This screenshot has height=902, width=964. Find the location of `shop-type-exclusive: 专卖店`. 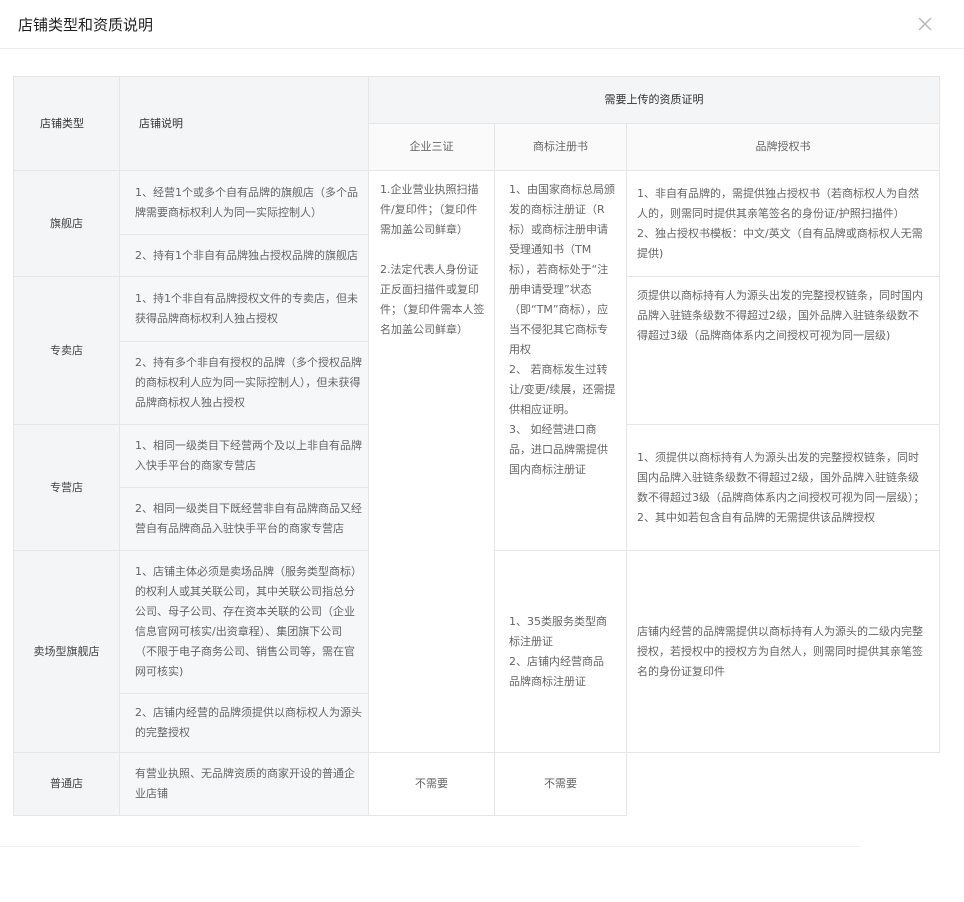

shop-type-exclusive: 专卖店 is located at coordinates (66, 350).